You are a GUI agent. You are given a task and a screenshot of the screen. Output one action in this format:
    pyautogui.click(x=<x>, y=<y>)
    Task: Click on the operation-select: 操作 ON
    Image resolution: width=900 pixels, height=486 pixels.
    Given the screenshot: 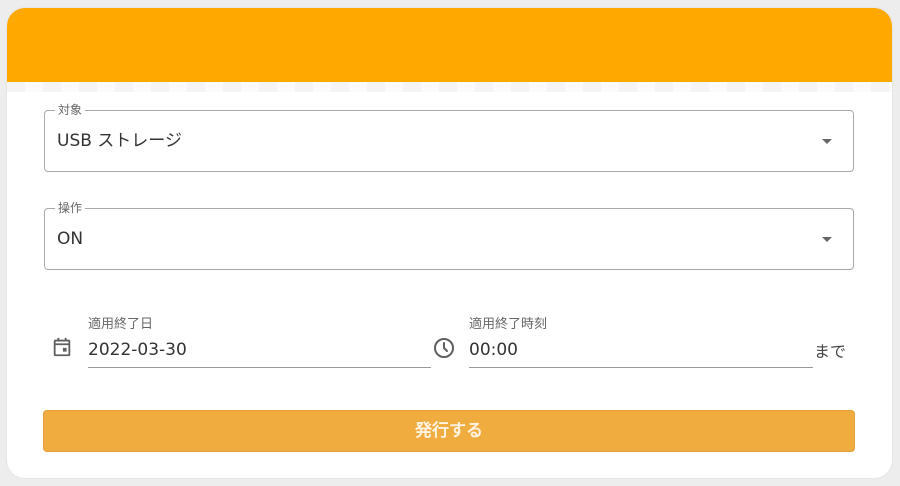 What is the action you would take?
    pyautogui.click(x=449, y=235)
    